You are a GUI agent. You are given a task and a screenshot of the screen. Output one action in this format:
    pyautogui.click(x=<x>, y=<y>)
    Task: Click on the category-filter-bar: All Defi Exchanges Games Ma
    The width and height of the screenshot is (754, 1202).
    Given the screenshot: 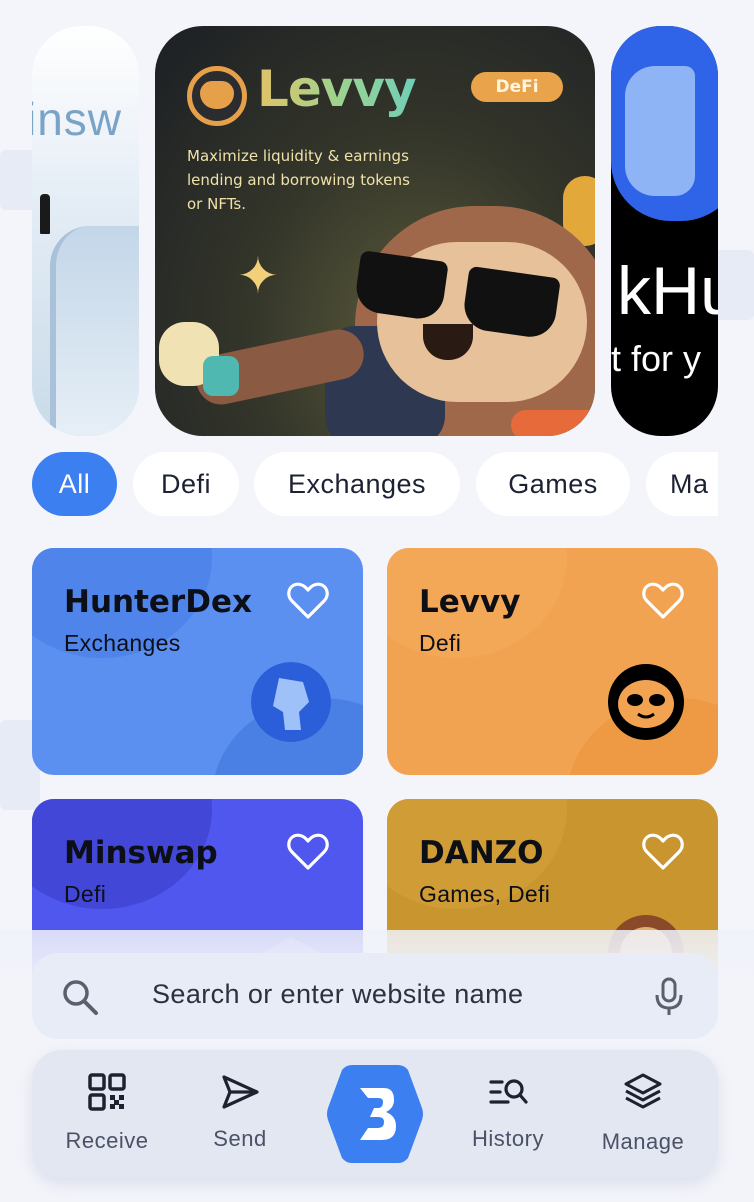 What is the action you would take?
    pyautogui.click(x=375, y=484)
    